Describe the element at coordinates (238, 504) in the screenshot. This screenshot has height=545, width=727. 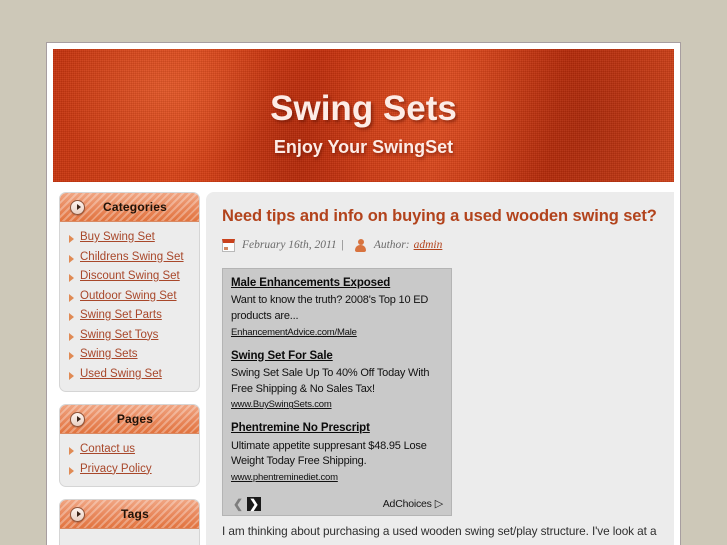
I see `ad-prev-arrow-icon: ❮` at that location.